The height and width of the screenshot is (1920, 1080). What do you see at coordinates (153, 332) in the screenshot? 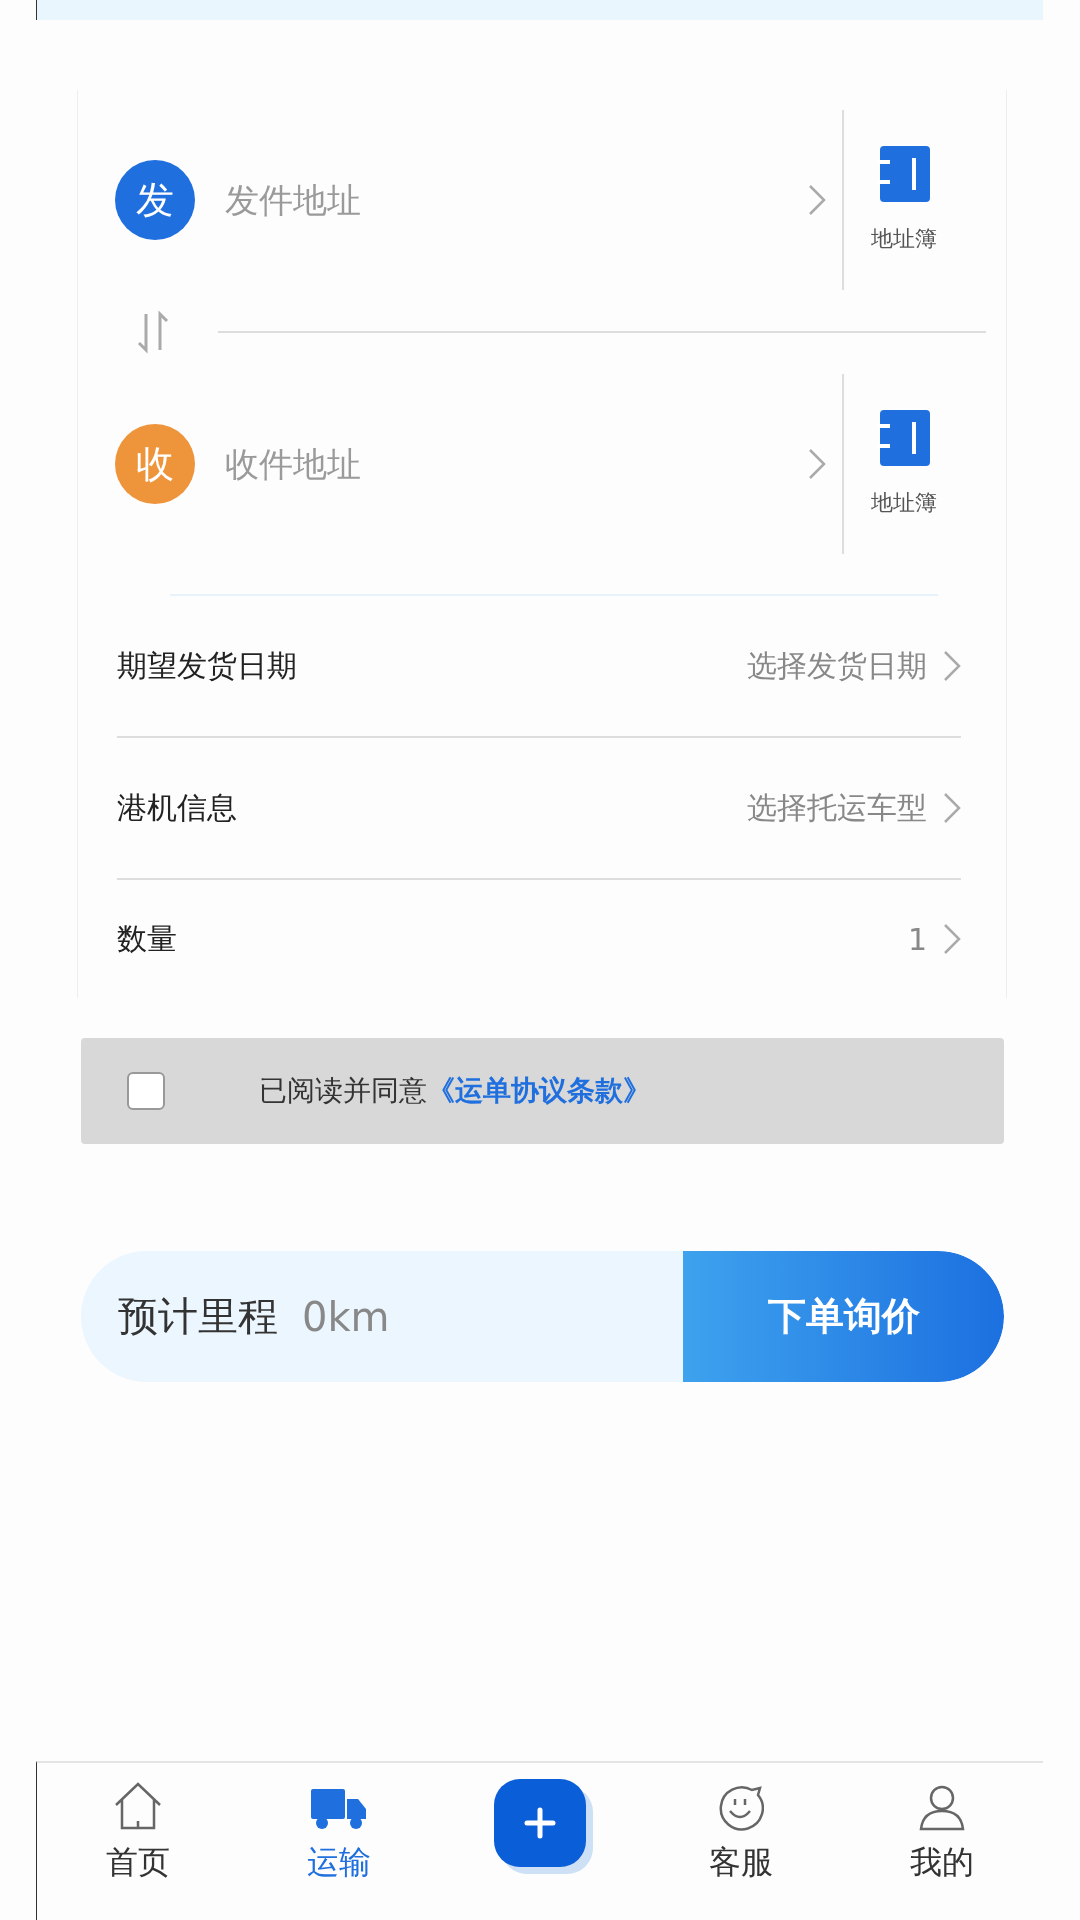
I see `swap-icon` at bounding box center [153, 332].